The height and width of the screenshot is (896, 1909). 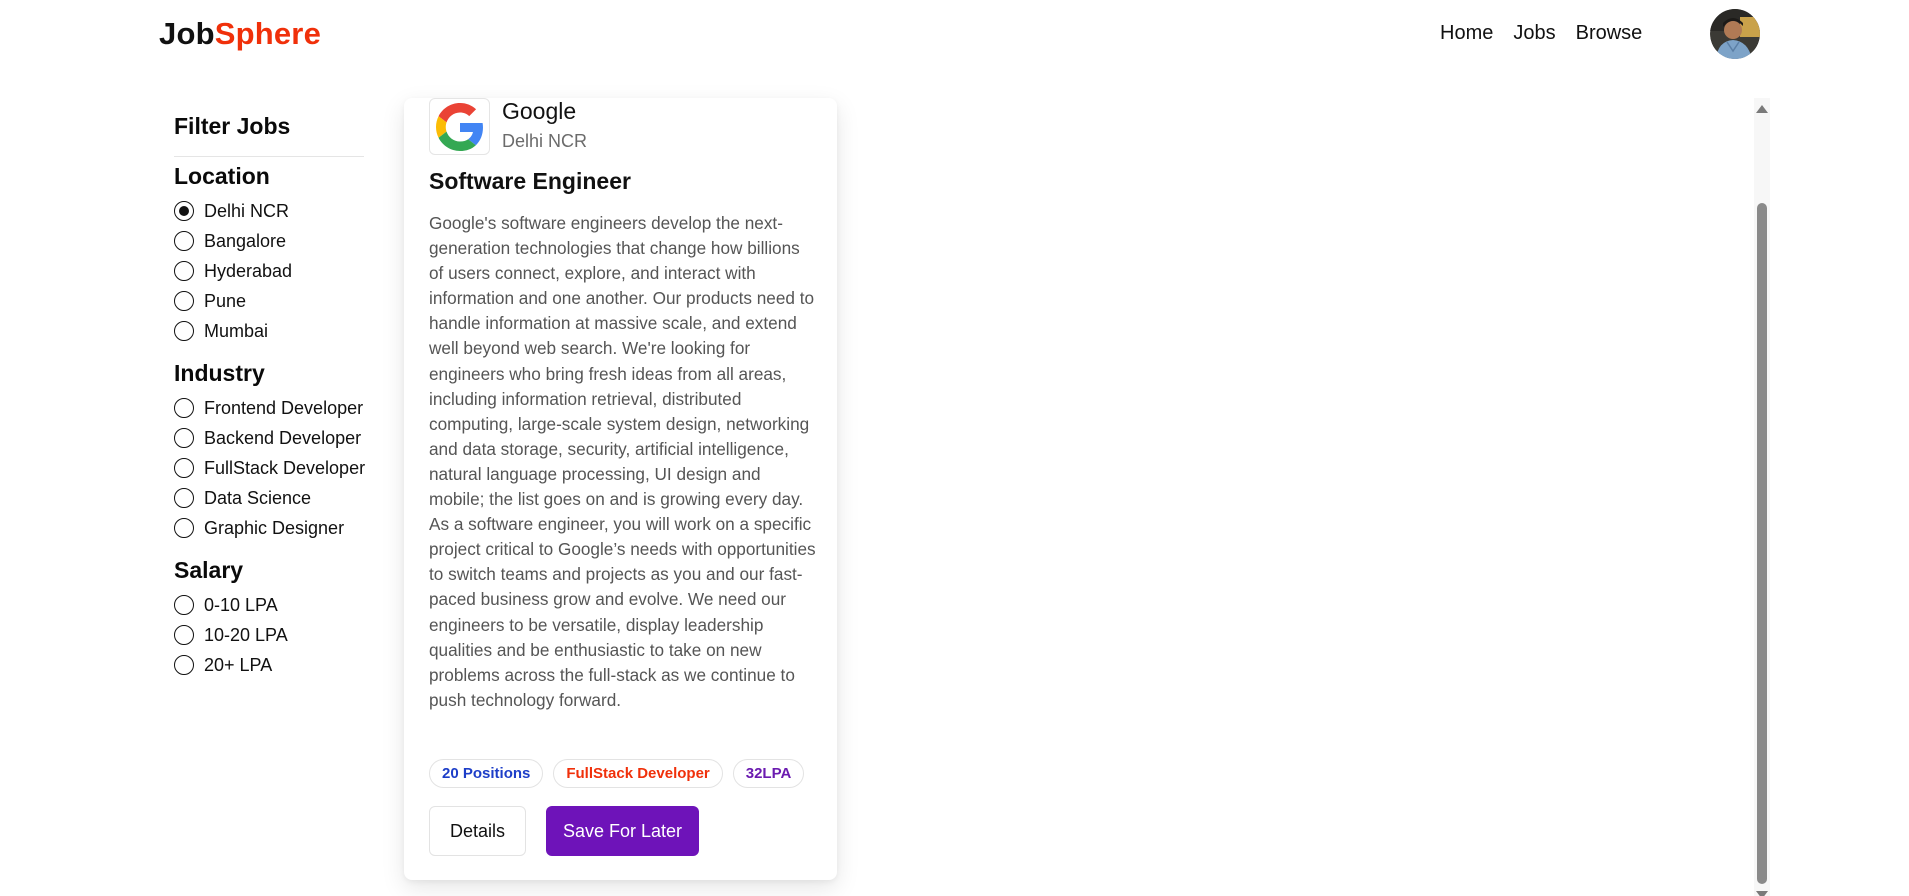 What do you see at coordinates (283, 437) in the screenshot?
I see `radio-label: Backend Developer` at bounding box center [283, 437].